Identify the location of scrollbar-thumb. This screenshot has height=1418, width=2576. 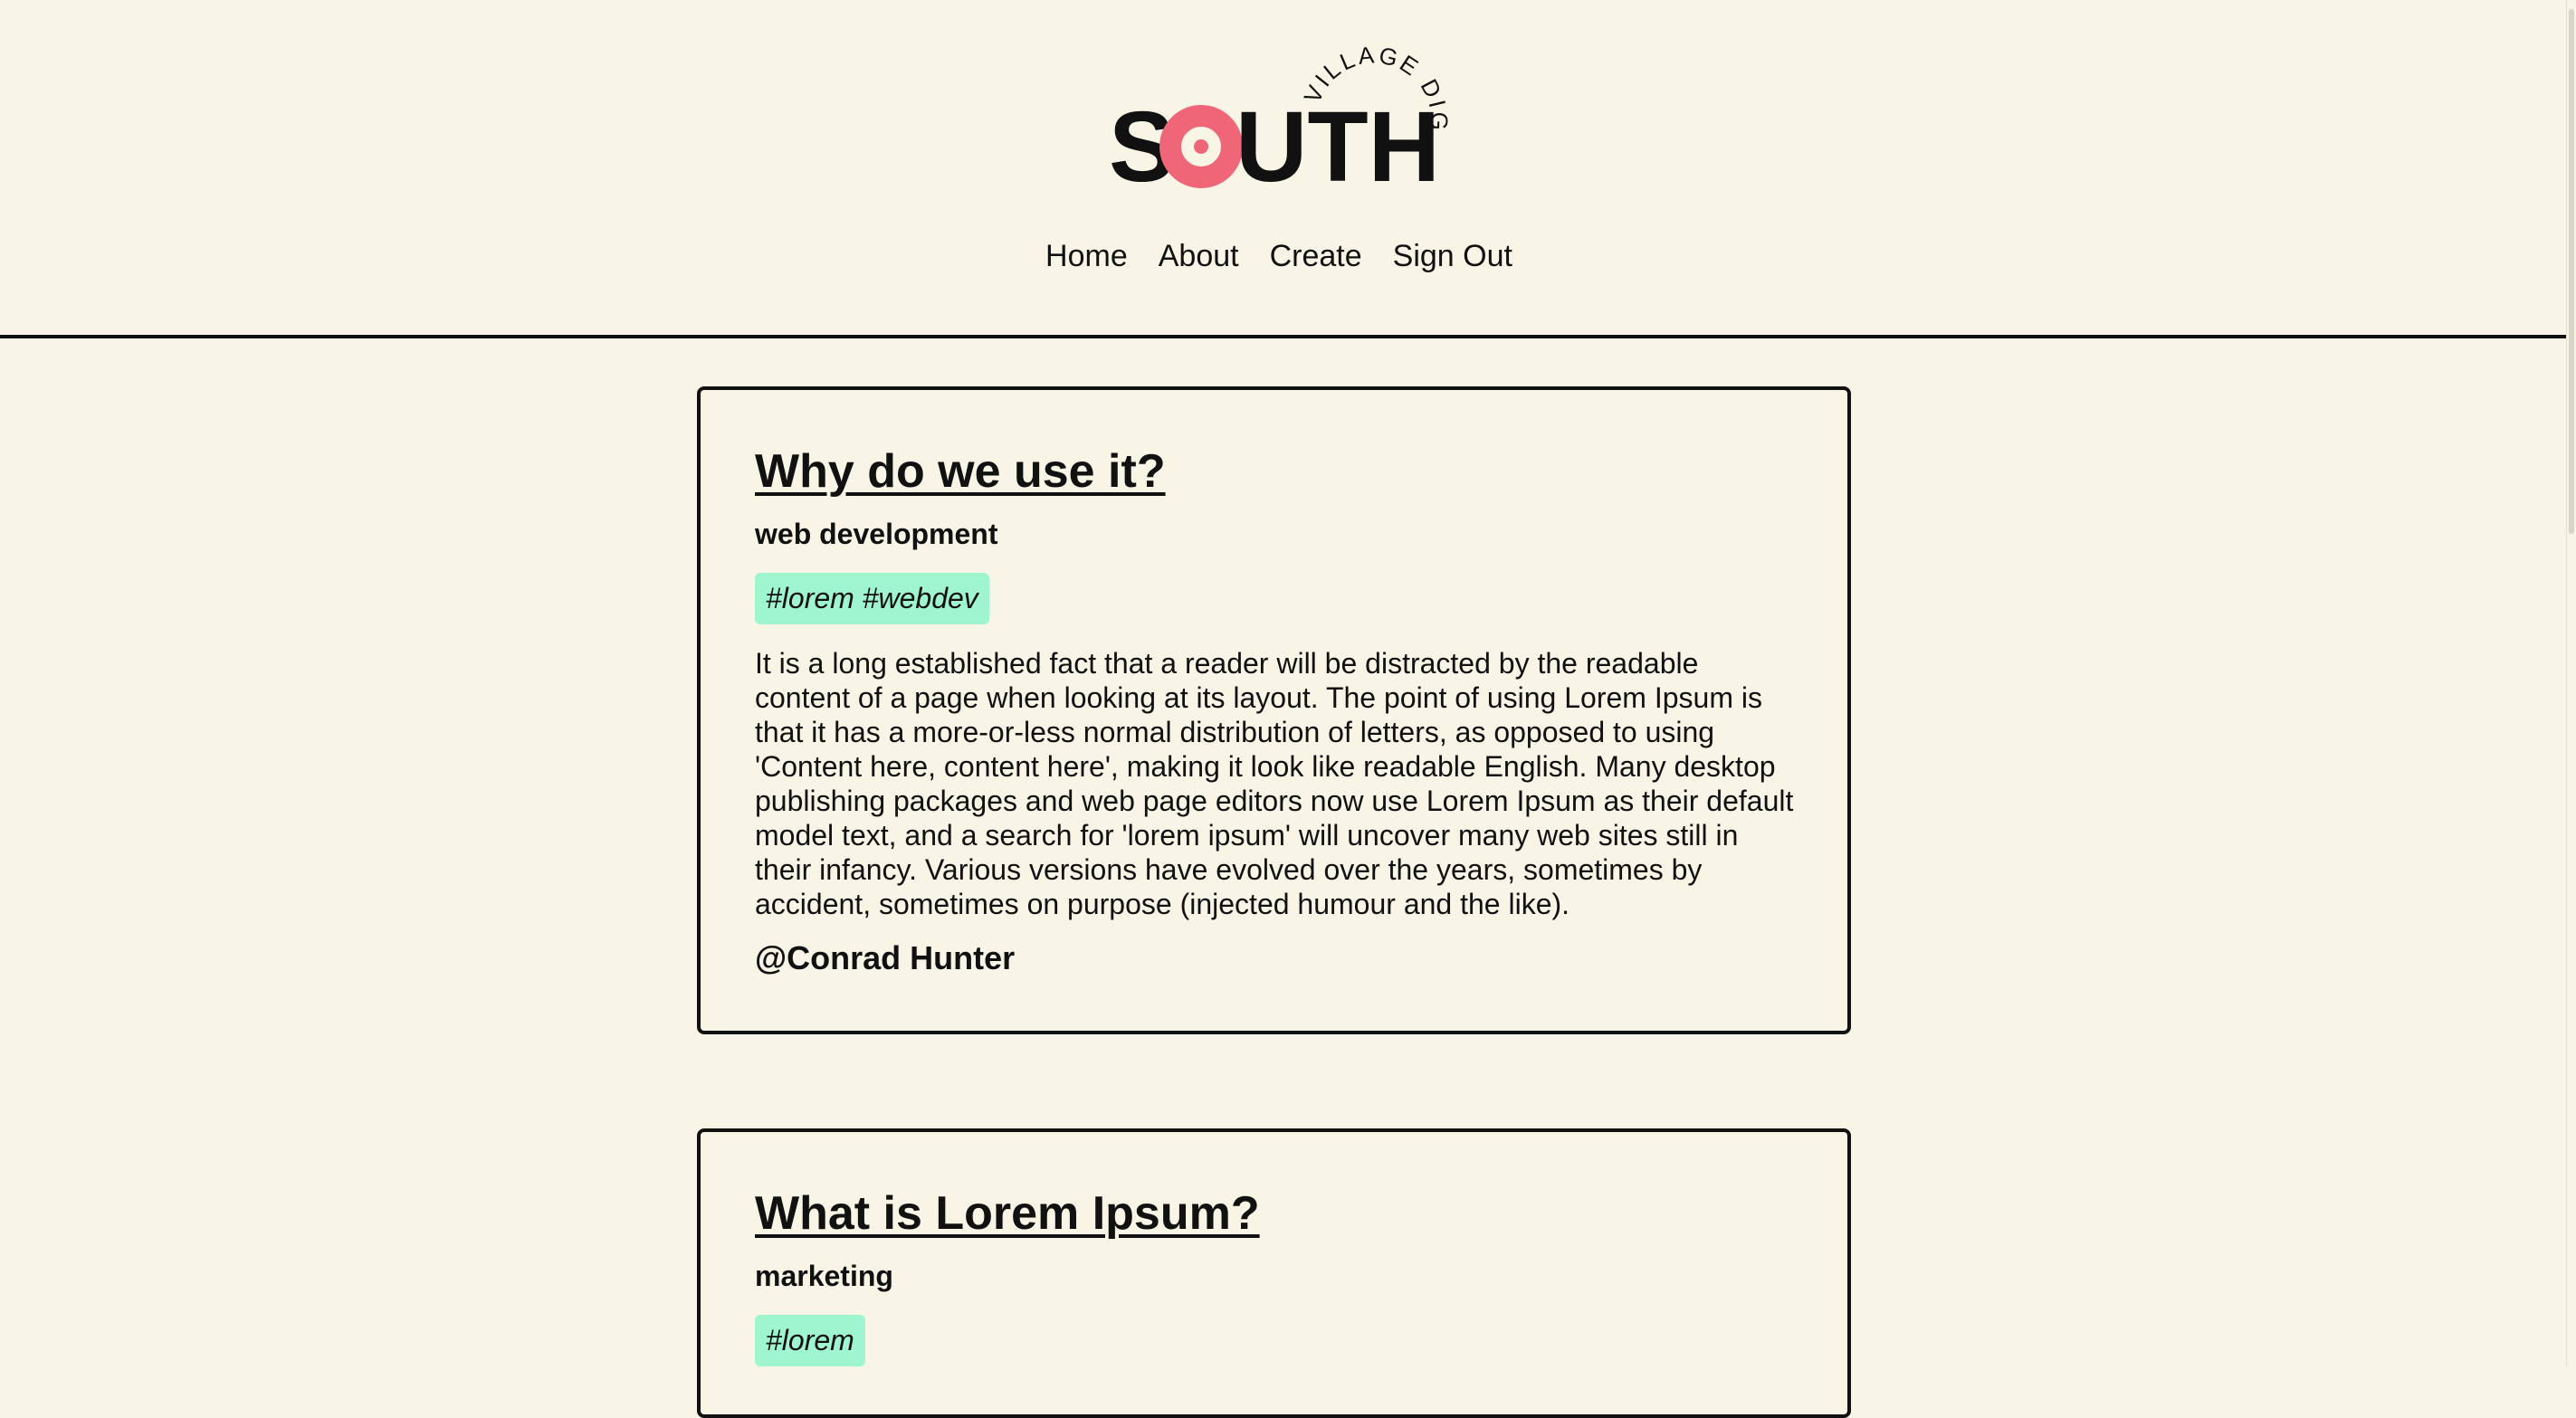
(2572, 271).